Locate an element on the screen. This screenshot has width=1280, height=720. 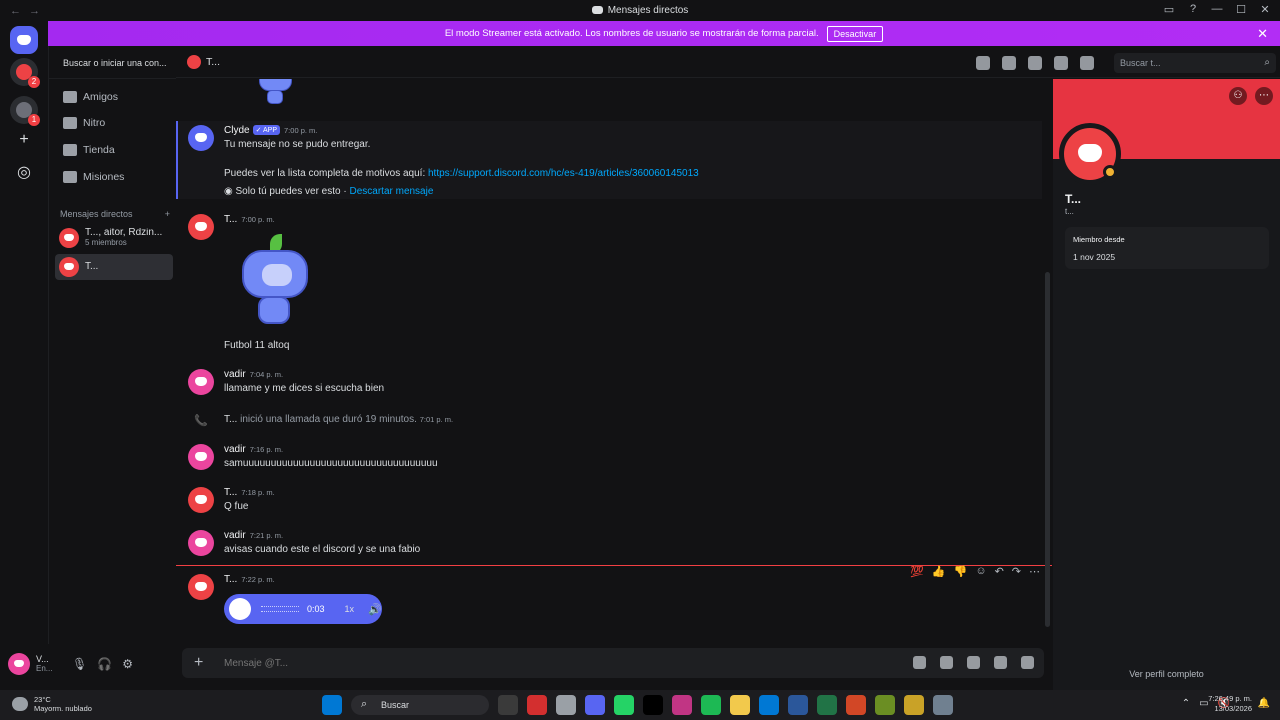
opera-icon is located at coordinates (537, 705).